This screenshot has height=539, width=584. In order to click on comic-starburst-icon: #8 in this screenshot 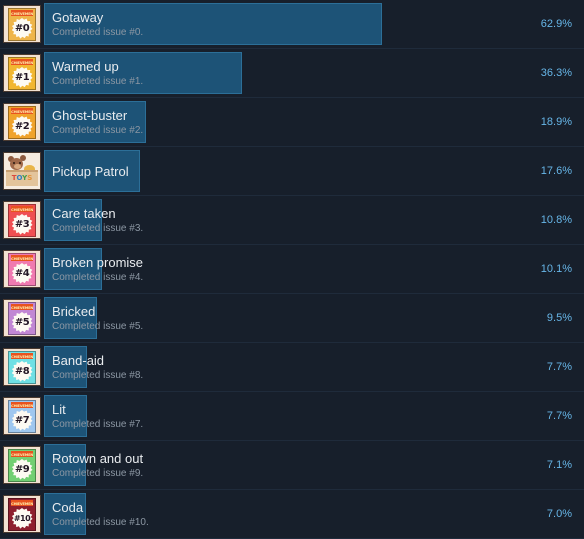, I will do `click(22, 371)`.